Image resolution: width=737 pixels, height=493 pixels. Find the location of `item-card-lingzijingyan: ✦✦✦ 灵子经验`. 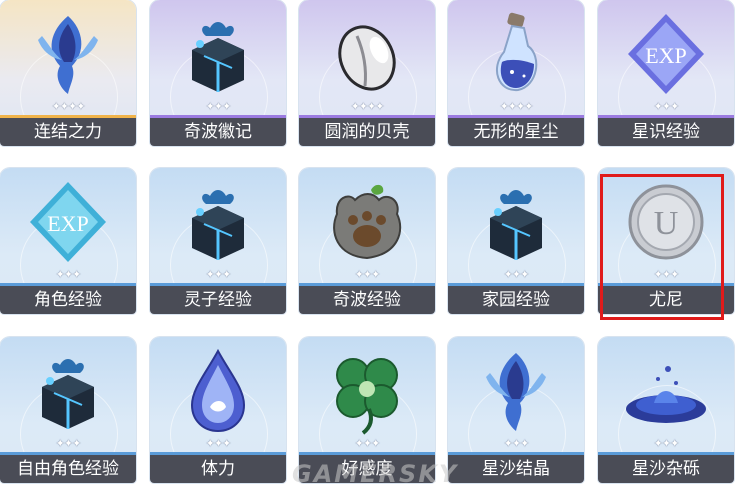

item-card-lingzijingyan: ✦✦✦ 灵子经验 is located at coordinates (218, 241).